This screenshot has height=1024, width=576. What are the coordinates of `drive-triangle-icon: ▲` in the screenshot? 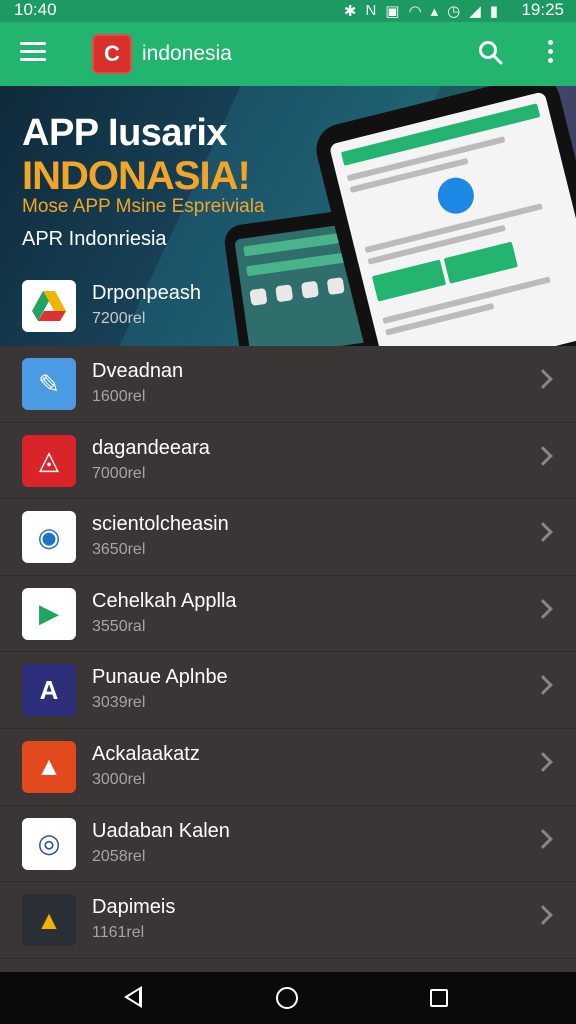 It's located at (49, 920).